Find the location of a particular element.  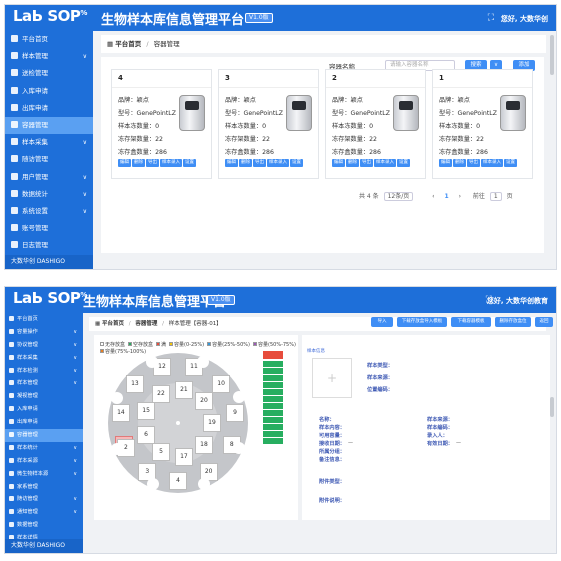

rack-slot: 13 is located at coordinates (134, 384).